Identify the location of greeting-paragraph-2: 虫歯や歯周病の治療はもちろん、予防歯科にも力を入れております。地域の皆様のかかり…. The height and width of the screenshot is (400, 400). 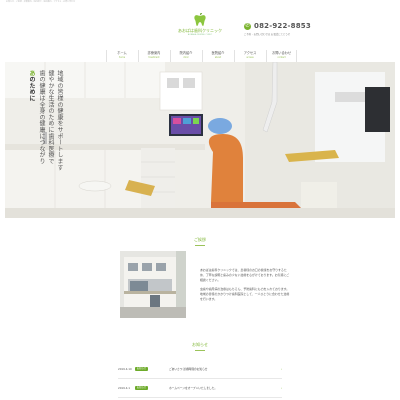
(245, 293).